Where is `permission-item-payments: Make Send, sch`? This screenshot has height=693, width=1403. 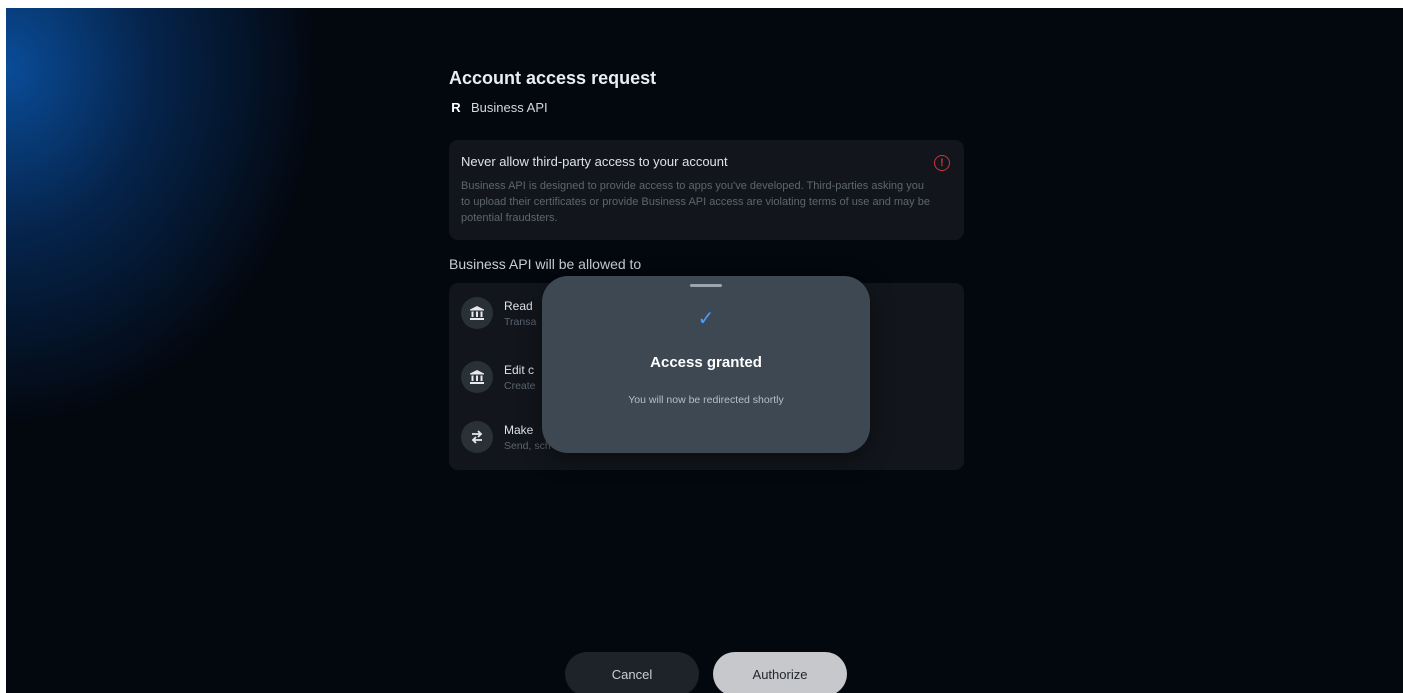
permission-item-payments: Make Send, sch is located at coordinates (506, 437).